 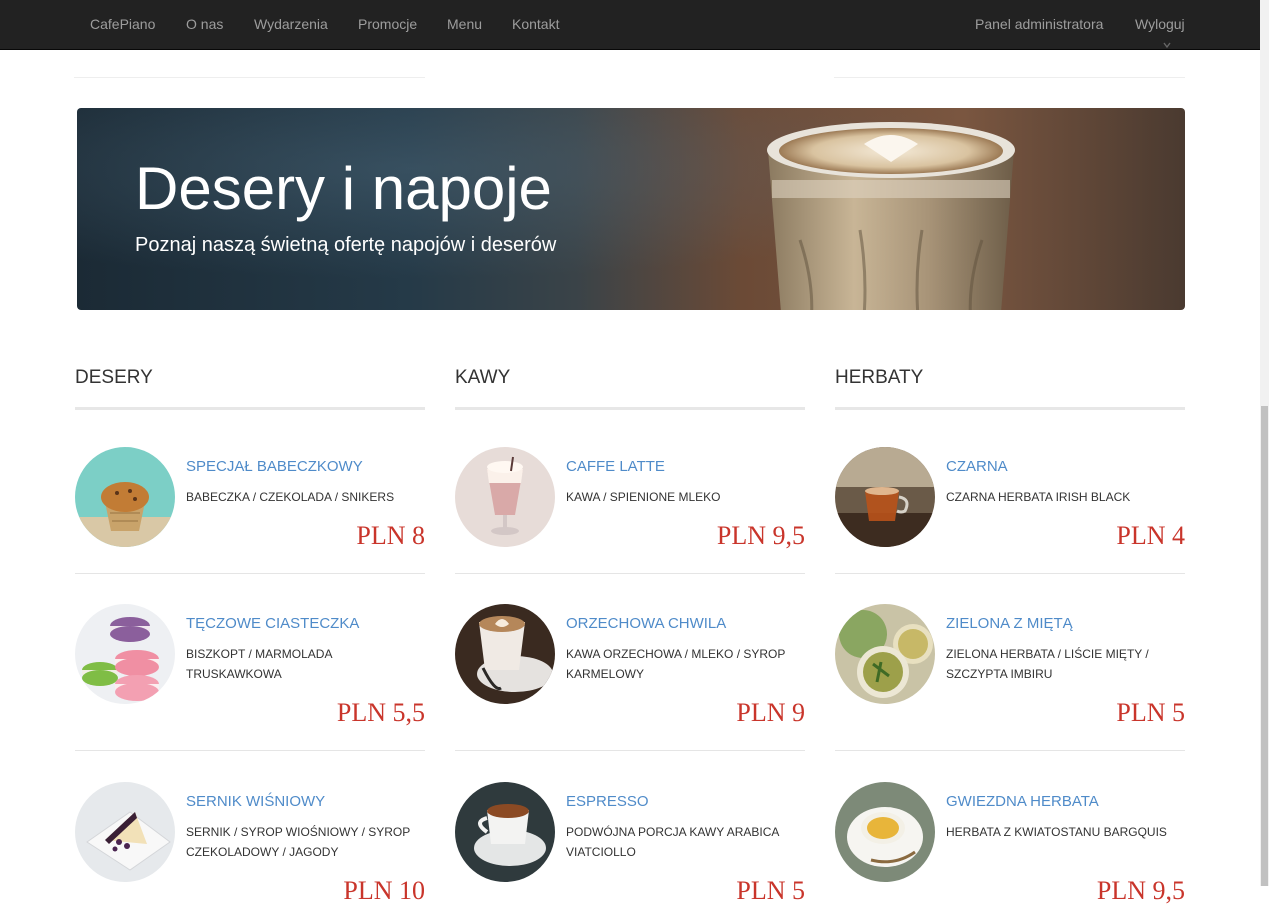 I want to click on nav-brand-link: CafePiano, so click(x=122, y=24).